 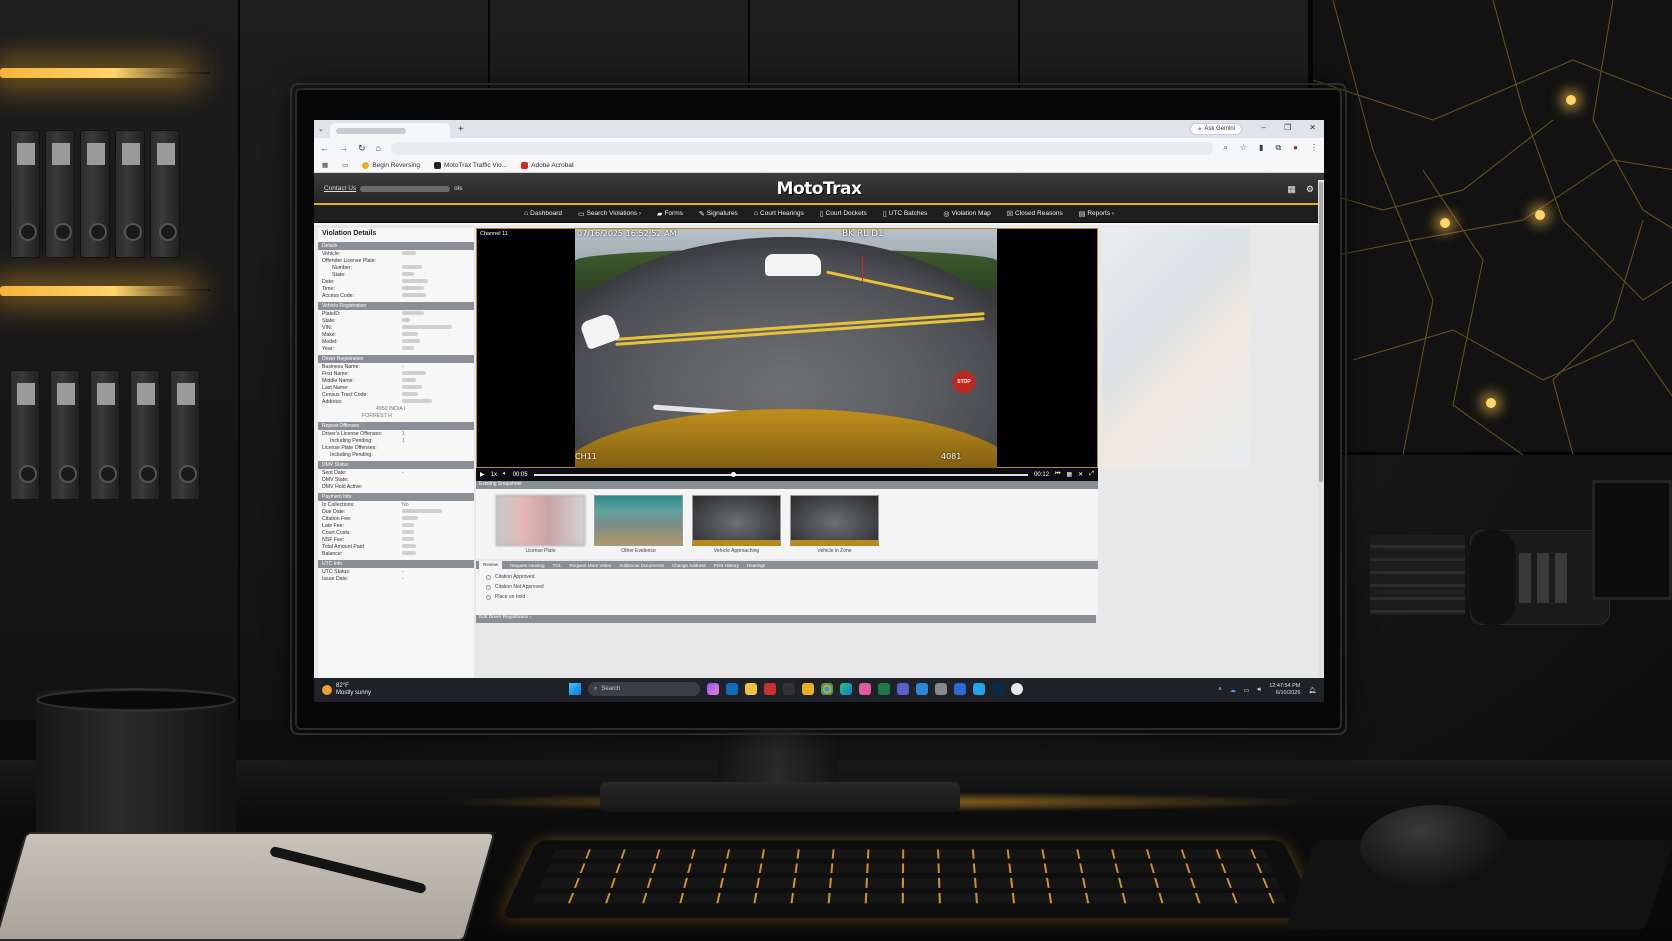 What do you see at coordinates (1310, 189) in the screenshot?
I see `gear-icon: ⚙` at bounding box center [1310, 189].